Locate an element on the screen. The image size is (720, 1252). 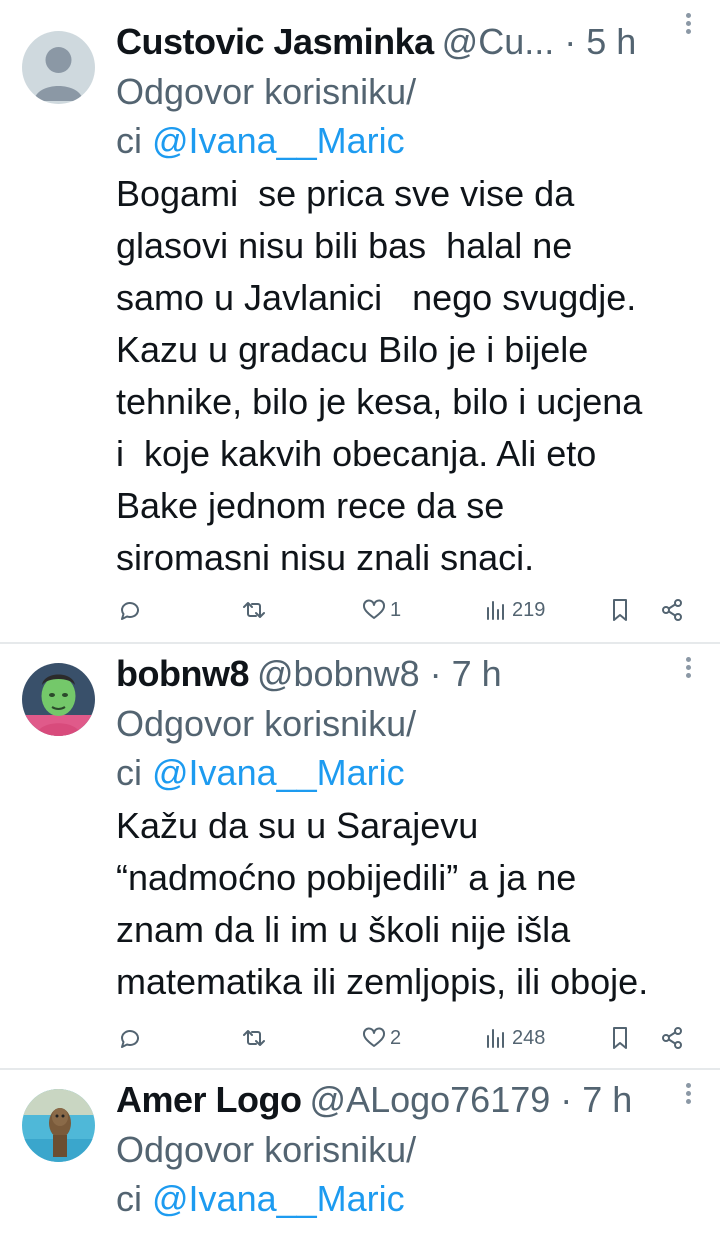
views-button: 248 is located at coordinates (513, 1038).